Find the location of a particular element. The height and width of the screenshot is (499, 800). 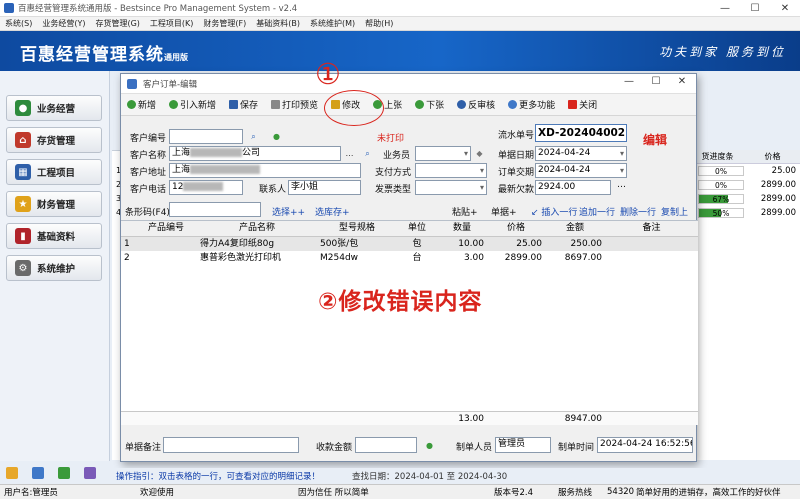

new-button: 新增 is located at coordinates (141, 104).